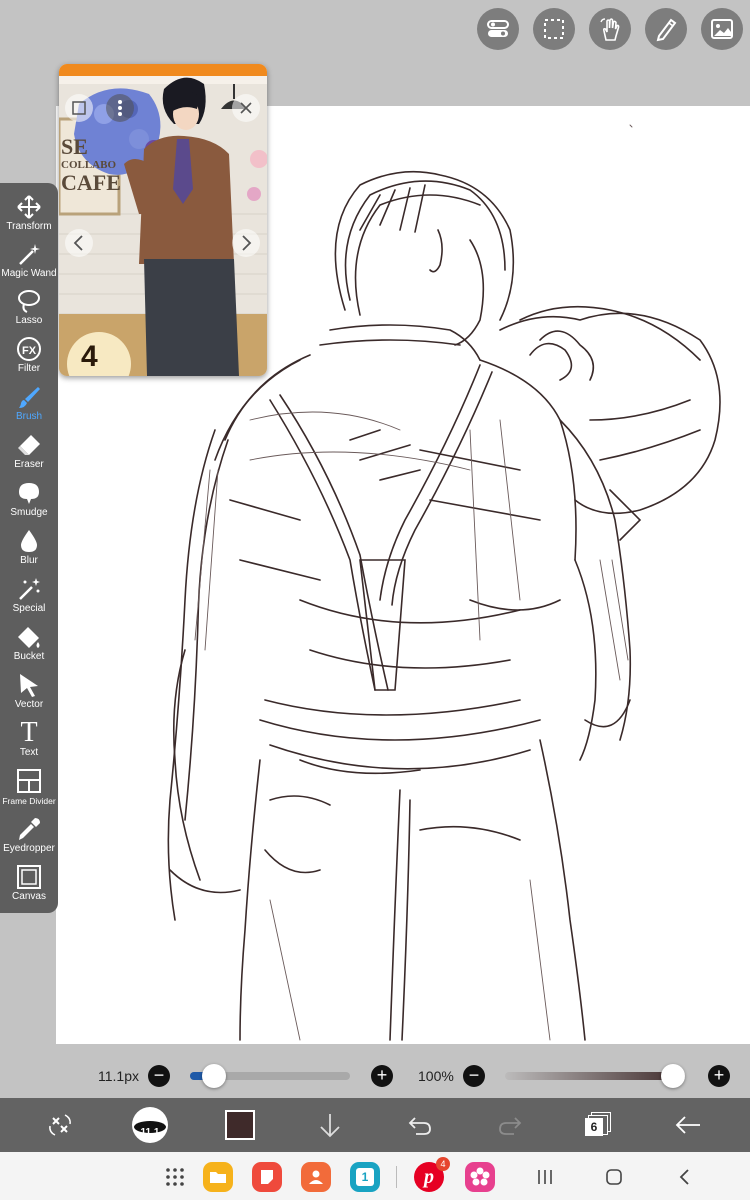 The image size is (750, 1200). I want to click on tool-magic-wand: Magic Wand, so click(29, 263).